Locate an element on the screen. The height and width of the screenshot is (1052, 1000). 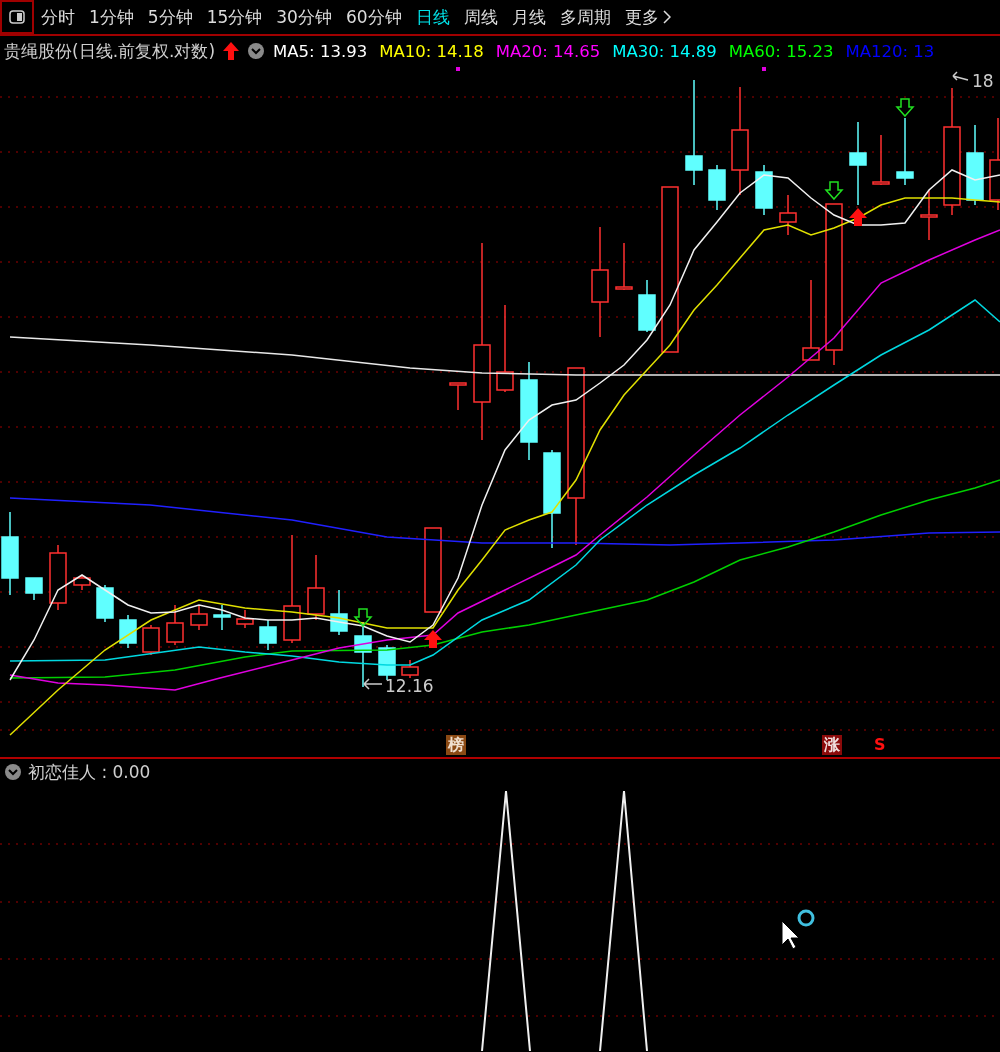
event-badge: 涨 is located at coordinates (832, 745).